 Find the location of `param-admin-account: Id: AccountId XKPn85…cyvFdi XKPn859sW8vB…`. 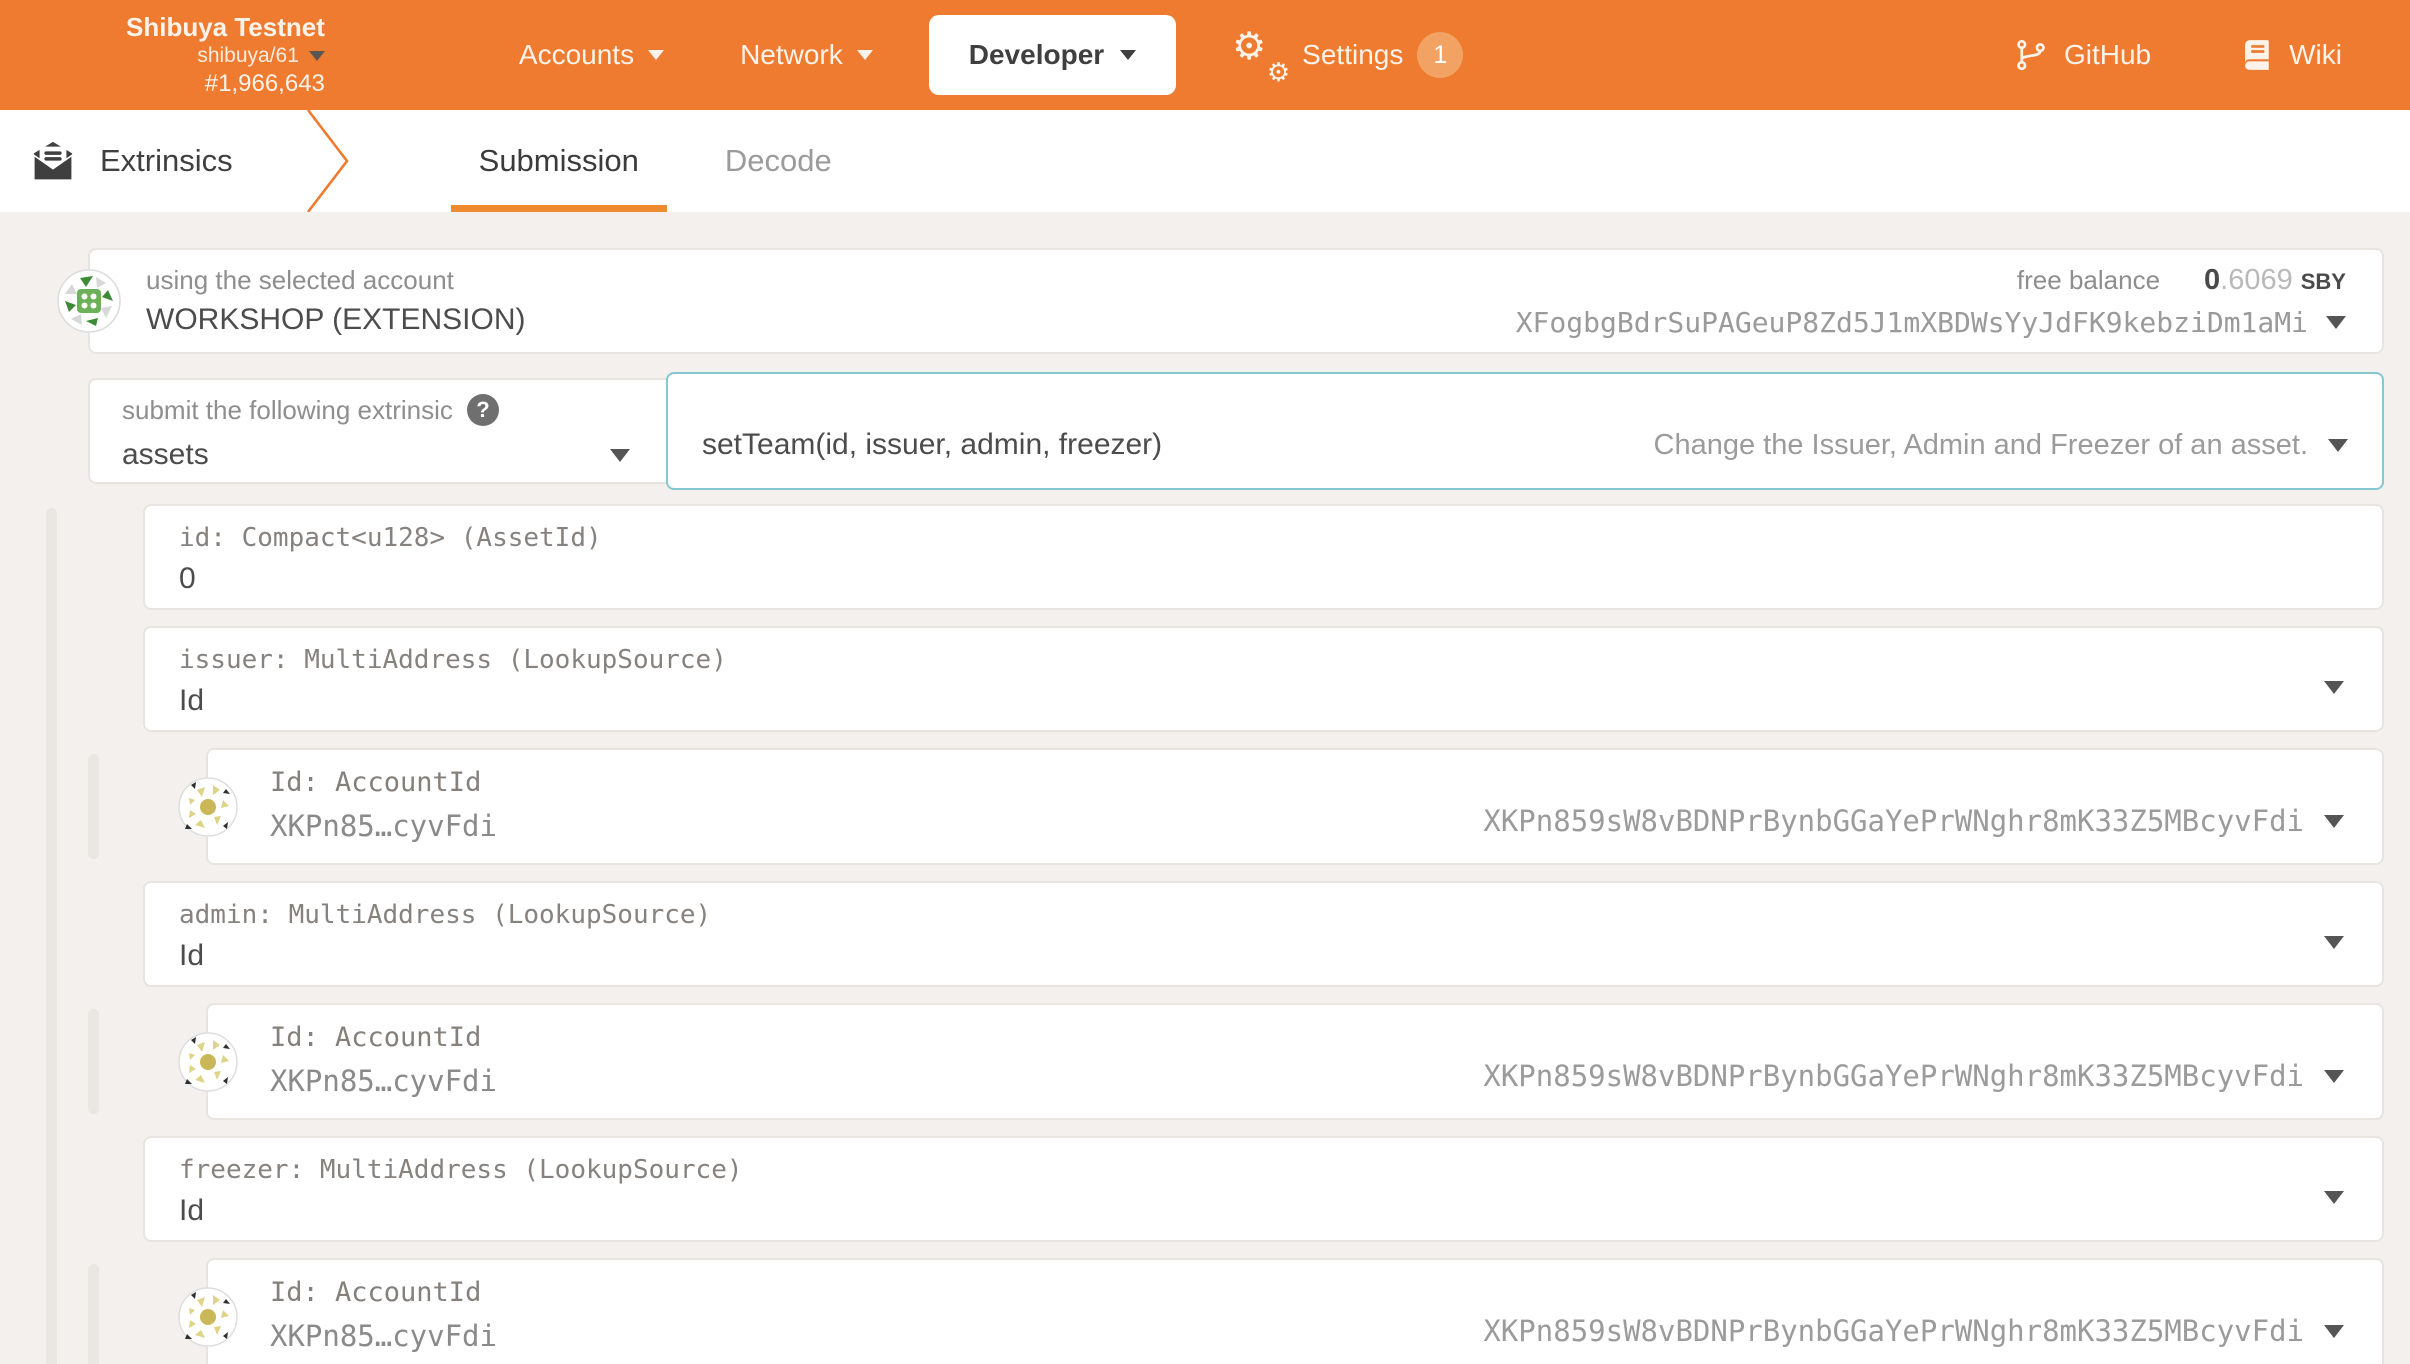

param-admin-account: Id: AccountId XKPn85…cyvFdi XKPn859sW8vB… is located at coordinates (1236, 1061).